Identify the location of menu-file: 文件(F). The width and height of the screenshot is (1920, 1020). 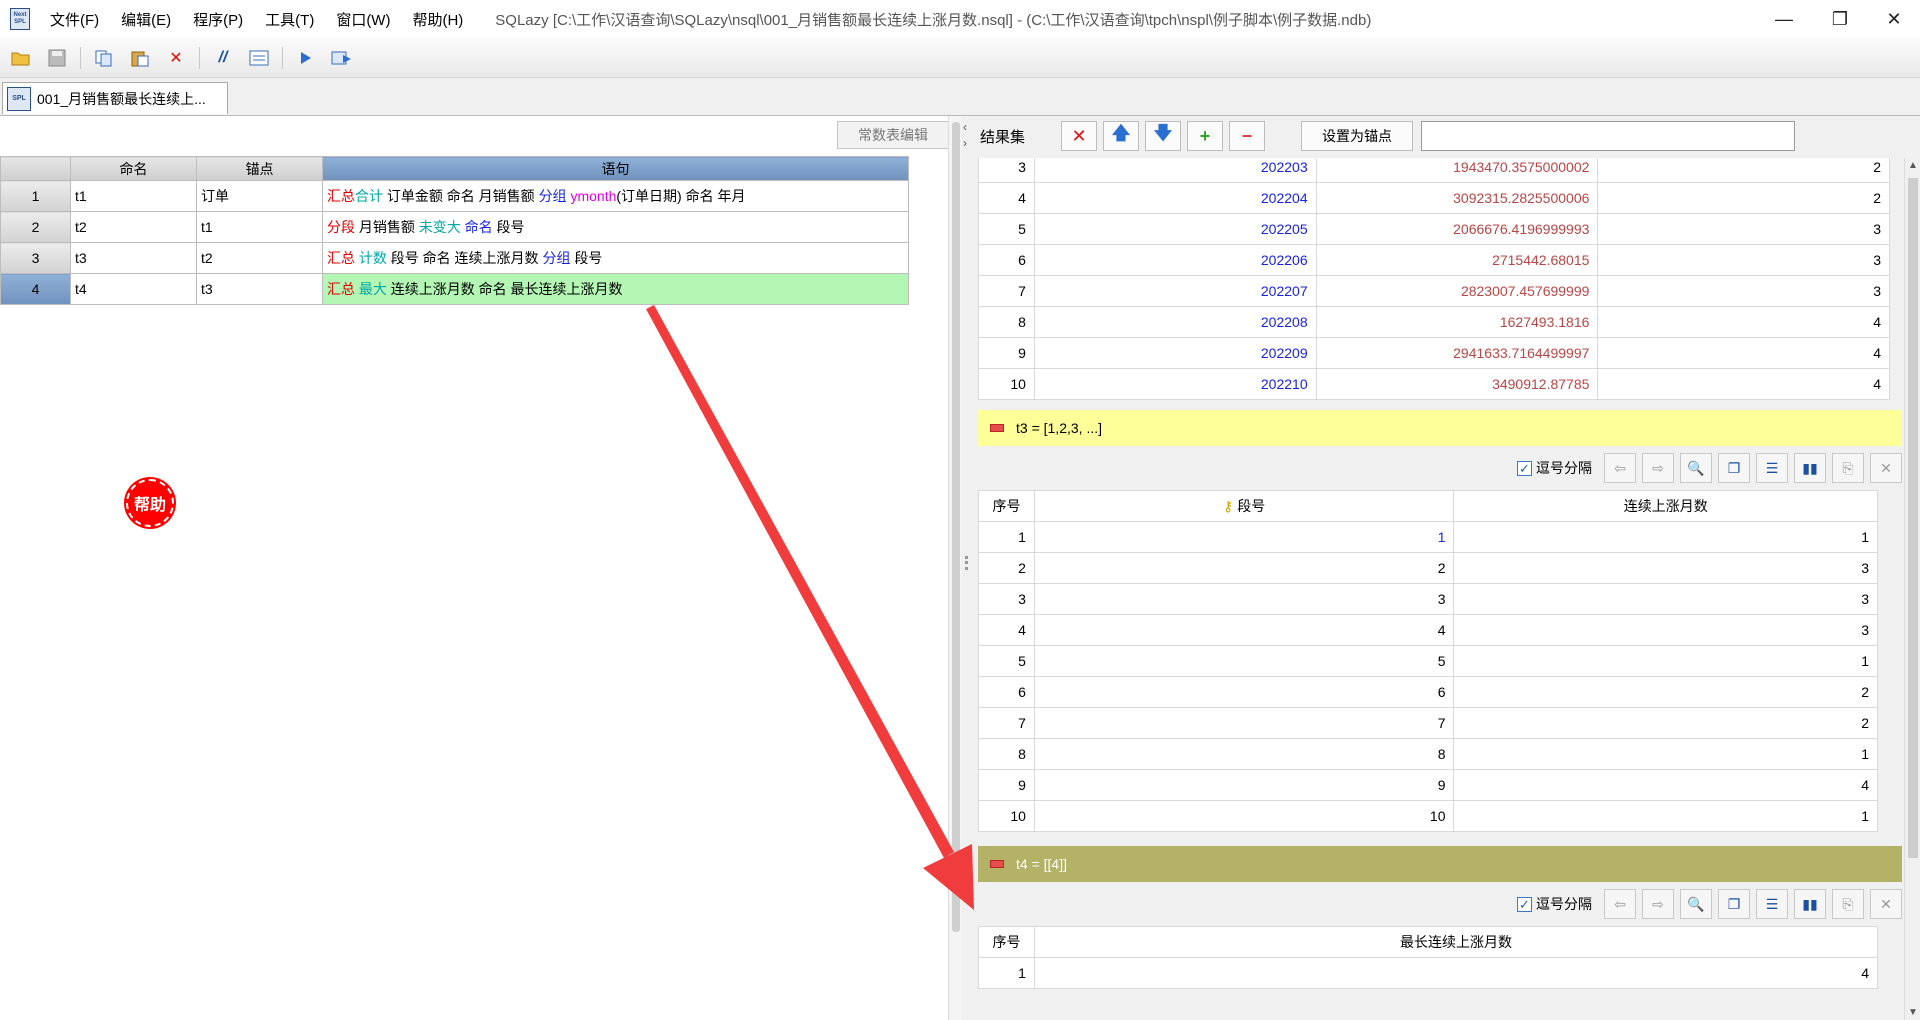
(74, 19).